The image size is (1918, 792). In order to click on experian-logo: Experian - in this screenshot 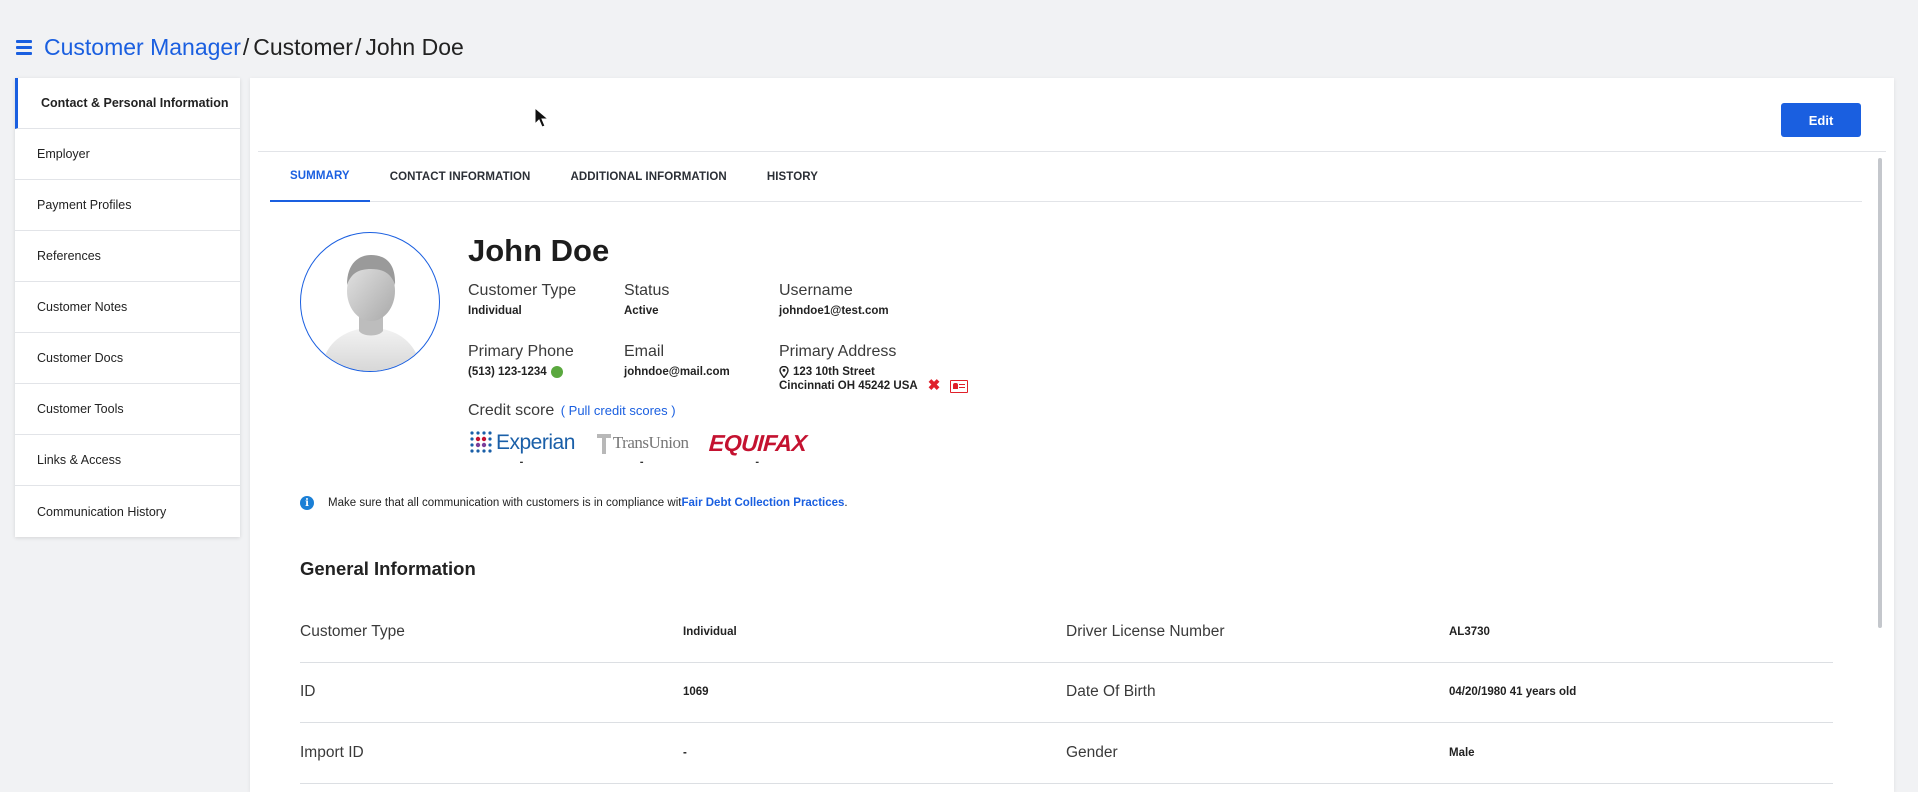, I will do `click(521, 448)`.